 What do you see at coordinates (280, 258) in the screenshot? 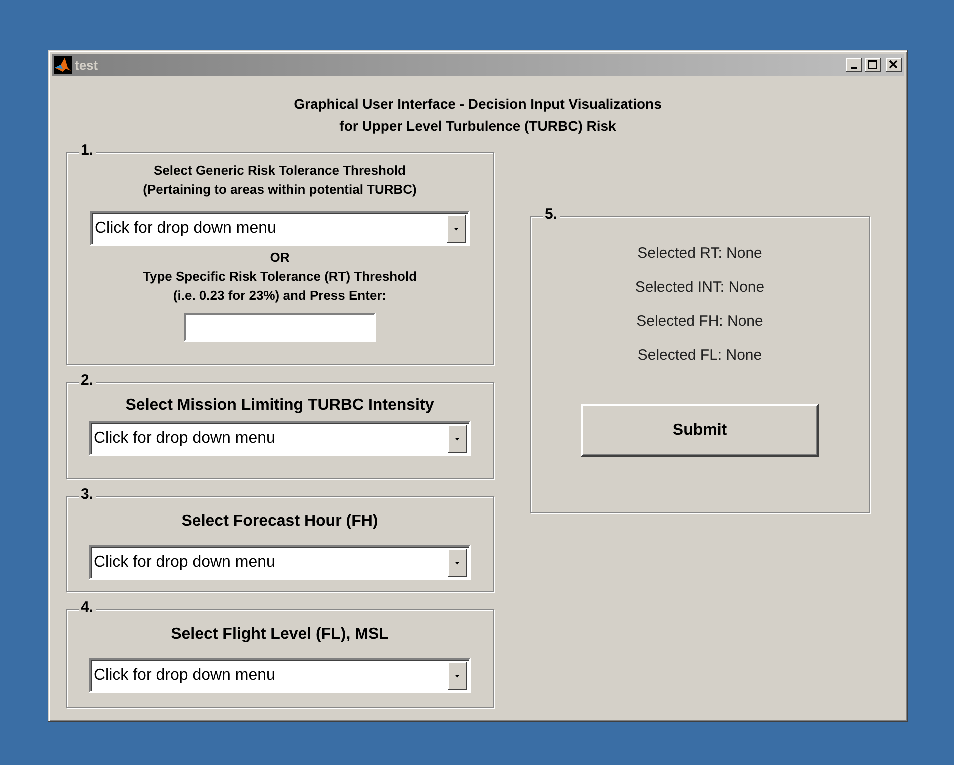
I see `instruction-label: OR` at bounding box center [280, 258].